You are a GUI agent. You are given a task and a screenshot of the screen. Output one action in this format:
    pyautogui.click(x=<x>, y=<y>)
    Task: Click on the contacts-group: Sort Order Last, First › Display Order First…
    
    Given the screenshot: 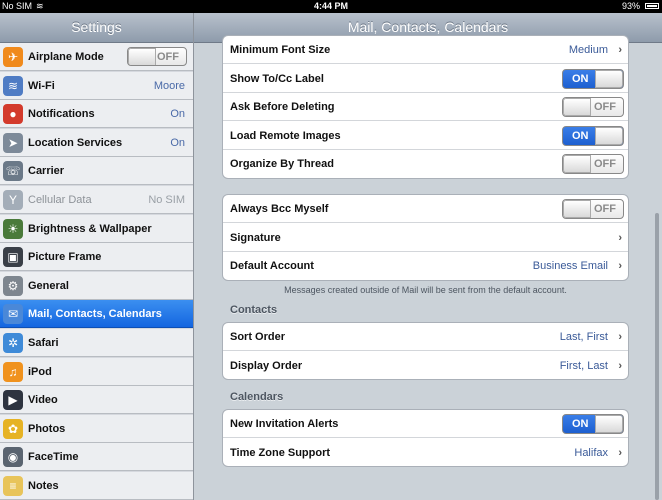 What is the action you would take?
    pyautogui.click(x=425, y=351)
    